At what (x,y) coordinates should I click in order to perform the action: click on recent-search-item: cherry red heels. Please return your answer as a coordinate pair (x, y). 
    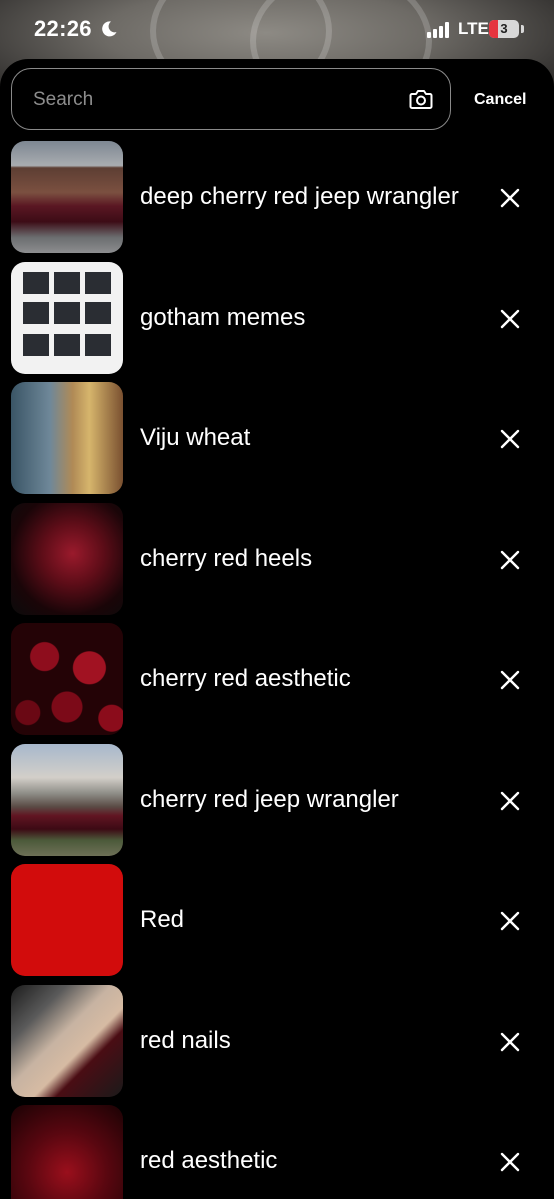
    Looking at the image, I should click on (277, 559).